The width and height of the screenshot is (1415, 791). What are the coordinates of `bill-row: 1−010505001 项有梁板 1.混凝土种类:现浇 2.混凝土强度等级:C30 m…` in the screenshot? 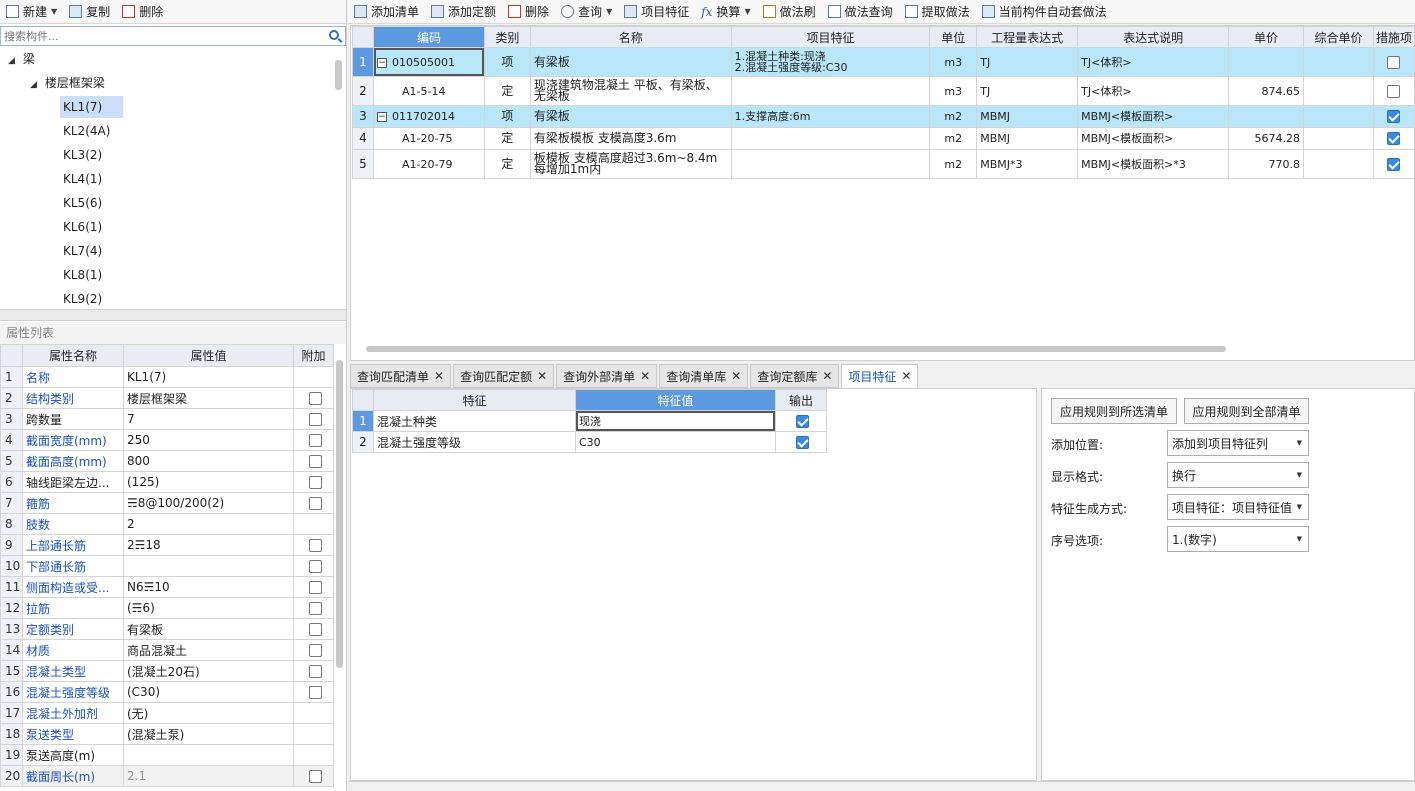 It's located at (883, 62).